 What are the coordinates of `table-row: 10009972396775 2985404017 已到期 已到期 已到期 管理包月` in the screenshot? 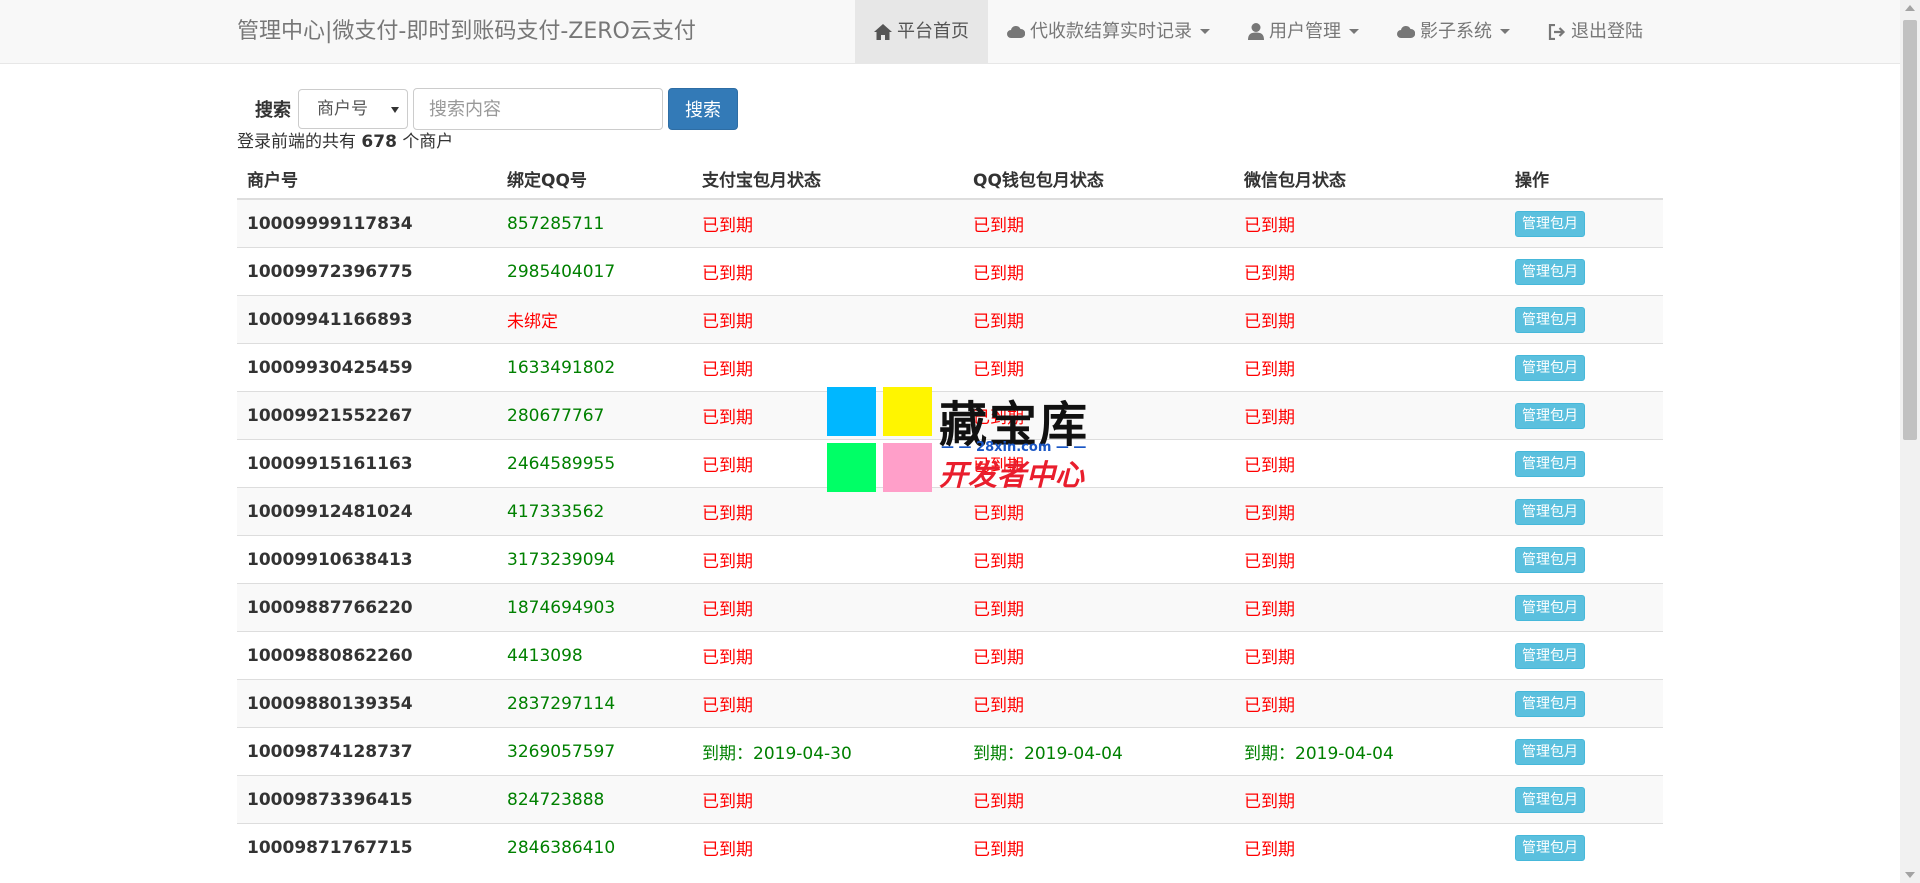 It's located at (950, 271).